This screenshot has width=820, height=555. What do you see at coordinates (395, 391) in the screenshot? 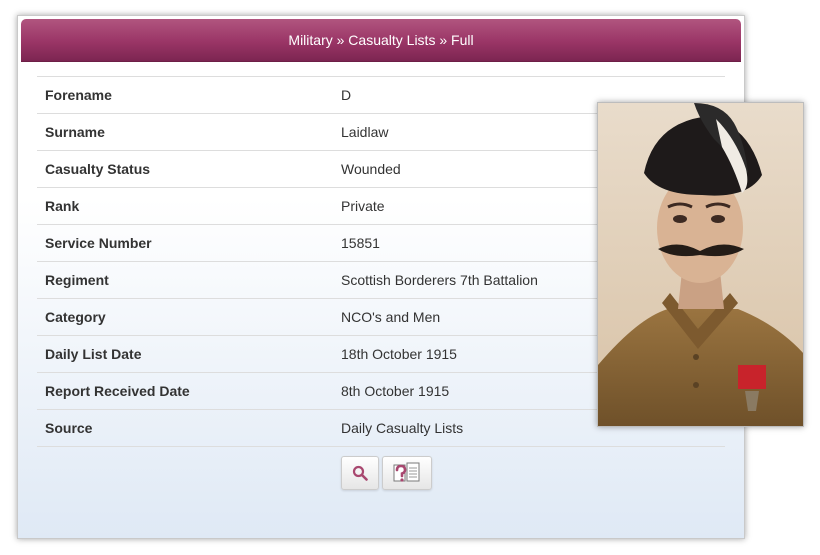
I see `row-value: 8th October 1915` at bounding box center [395, 391].